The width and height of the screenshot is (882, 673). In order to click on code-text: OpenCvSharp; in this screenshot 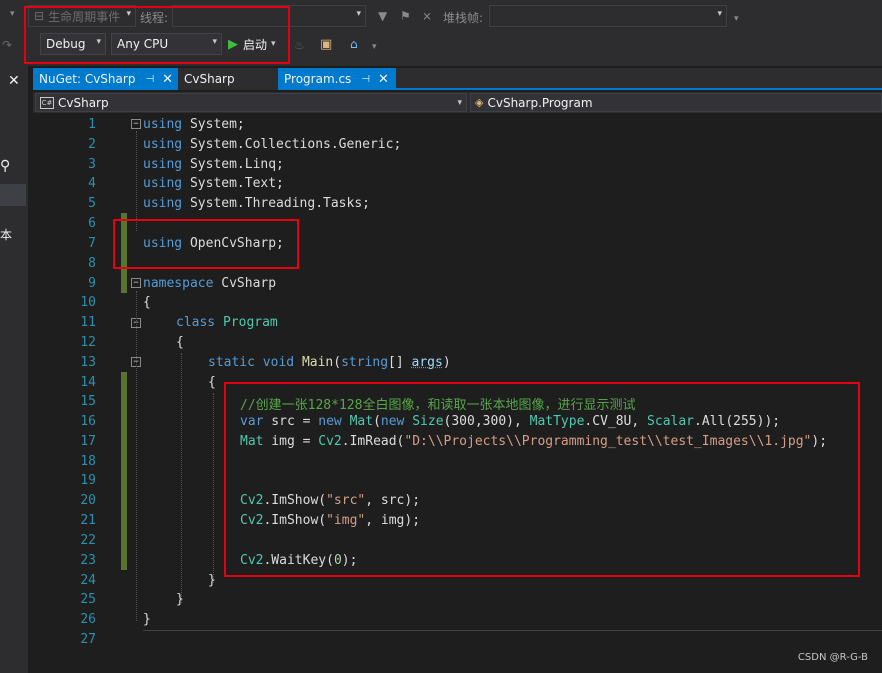, I will do `click(233, 243)`.